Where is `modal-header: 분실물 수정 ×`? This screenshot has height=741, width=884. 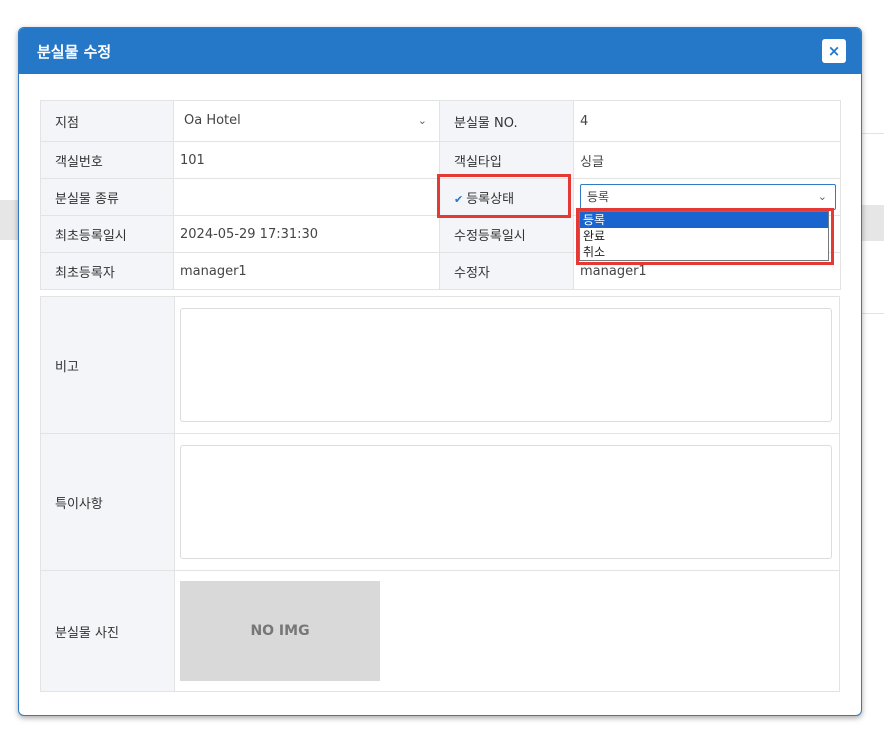
modal-header: 분실물 수정 × is located at coordinates (440, 51).